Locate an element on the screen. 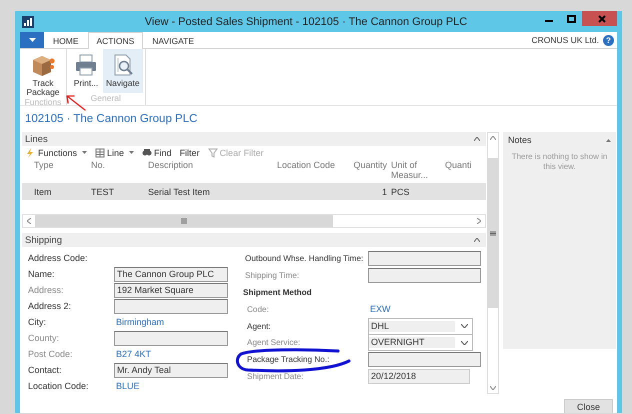 The image size is (632, 414). table-cell-text: Serial Test Item is located at coordinates (179, 191).